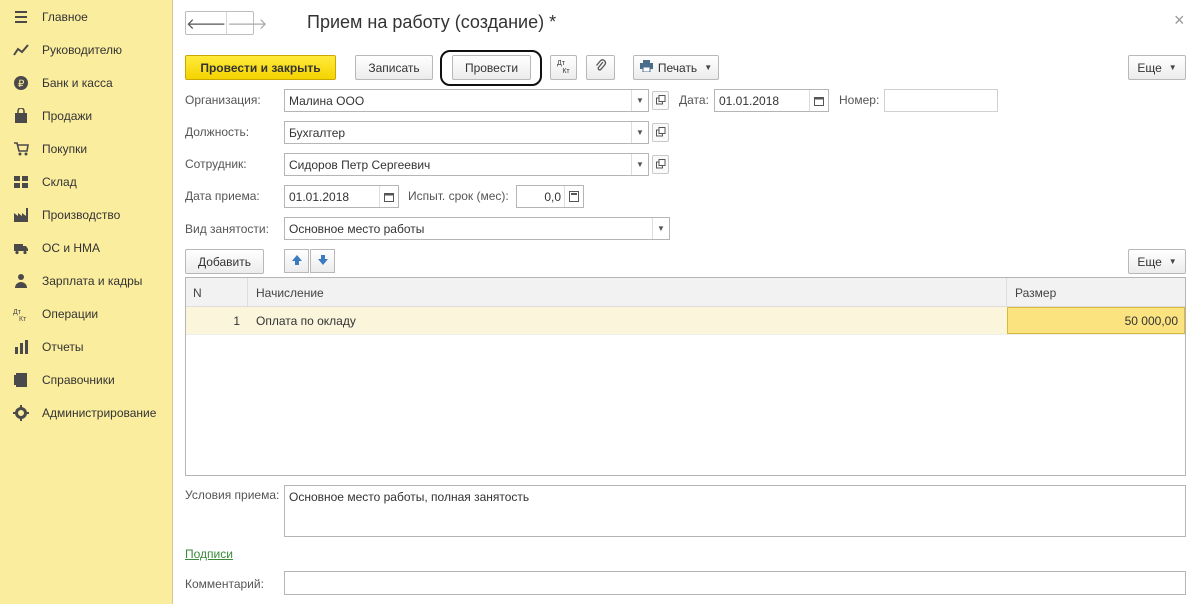 Image resolution: width=1200 pixels, height=604 pixels. What do you see at coordinates (78, 380) in the screenshot?
I see `sidebar-item-label: Справочники` at bounding box center [78, 380].